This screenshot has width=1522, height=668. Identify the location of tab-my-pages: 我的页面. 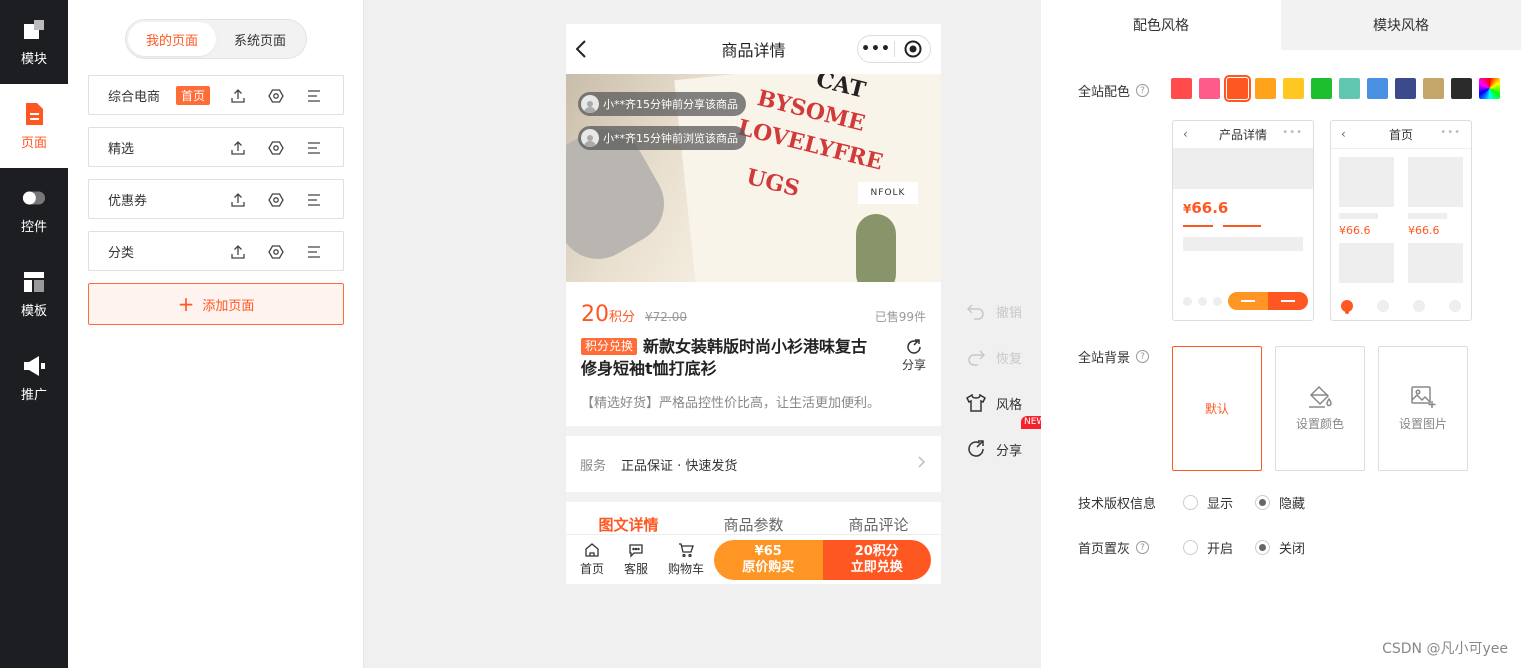
(172, 39).